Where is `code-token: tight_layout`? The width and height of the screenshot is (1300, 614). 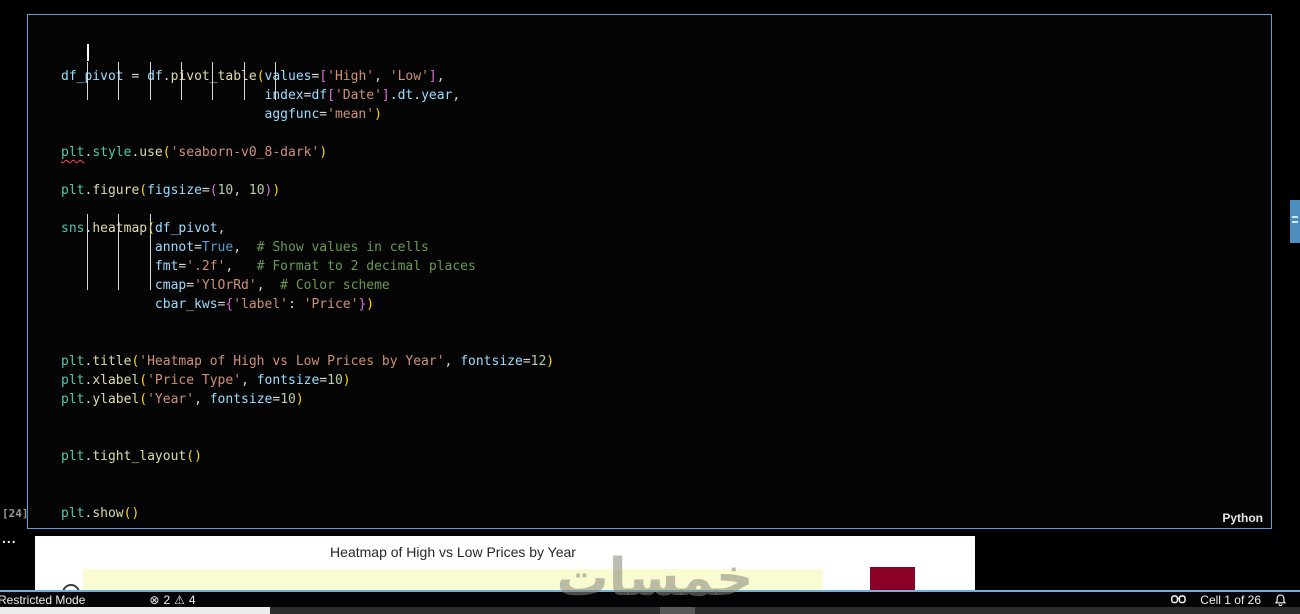 code-token: tight_layout is located at coordinates (139, 456).